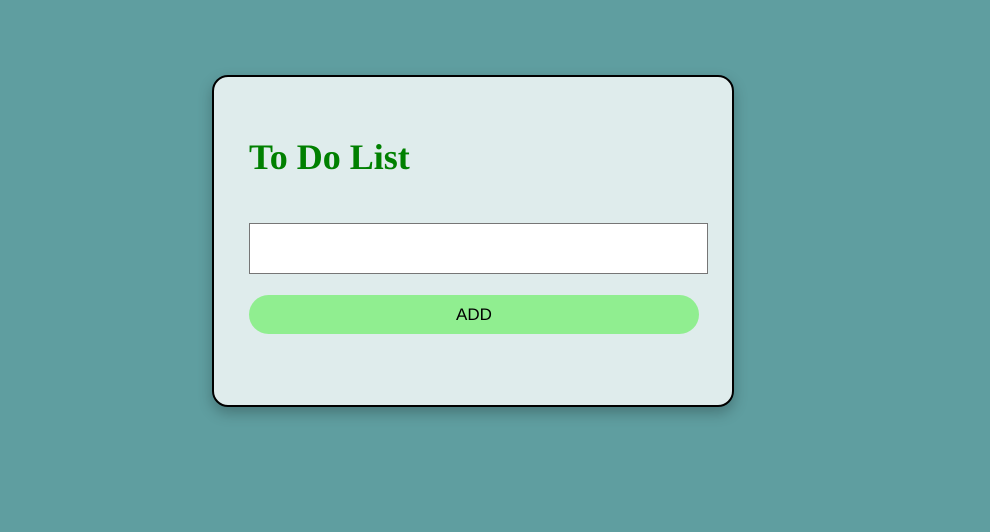 Image resolution: width=990 pixels, height=532 pixels. What do you see at coordinates (478, 248) in the screenshot?
I see `task-input` at bounding box center [478, 248].